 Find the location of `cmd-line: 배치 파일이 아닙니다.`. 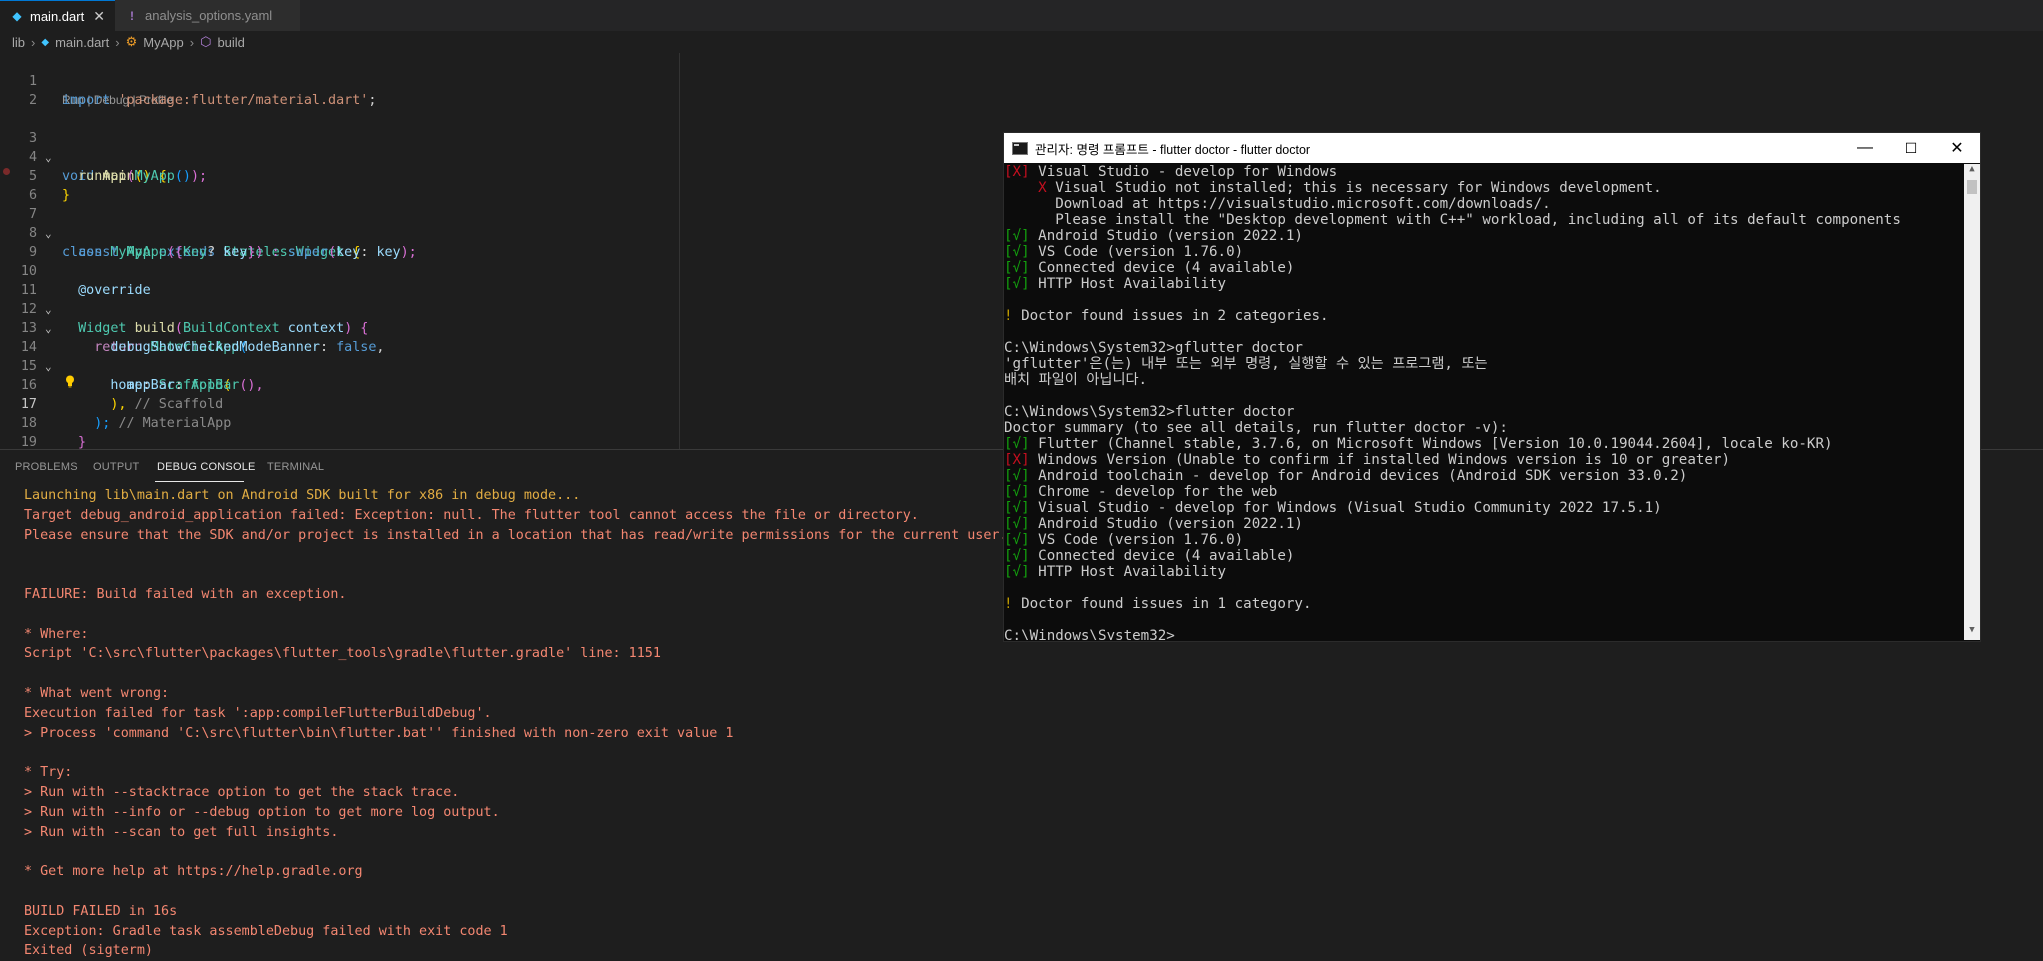

cmd-line: 배치 파일이 아닙니다. is located at coordinates (1075, 380).